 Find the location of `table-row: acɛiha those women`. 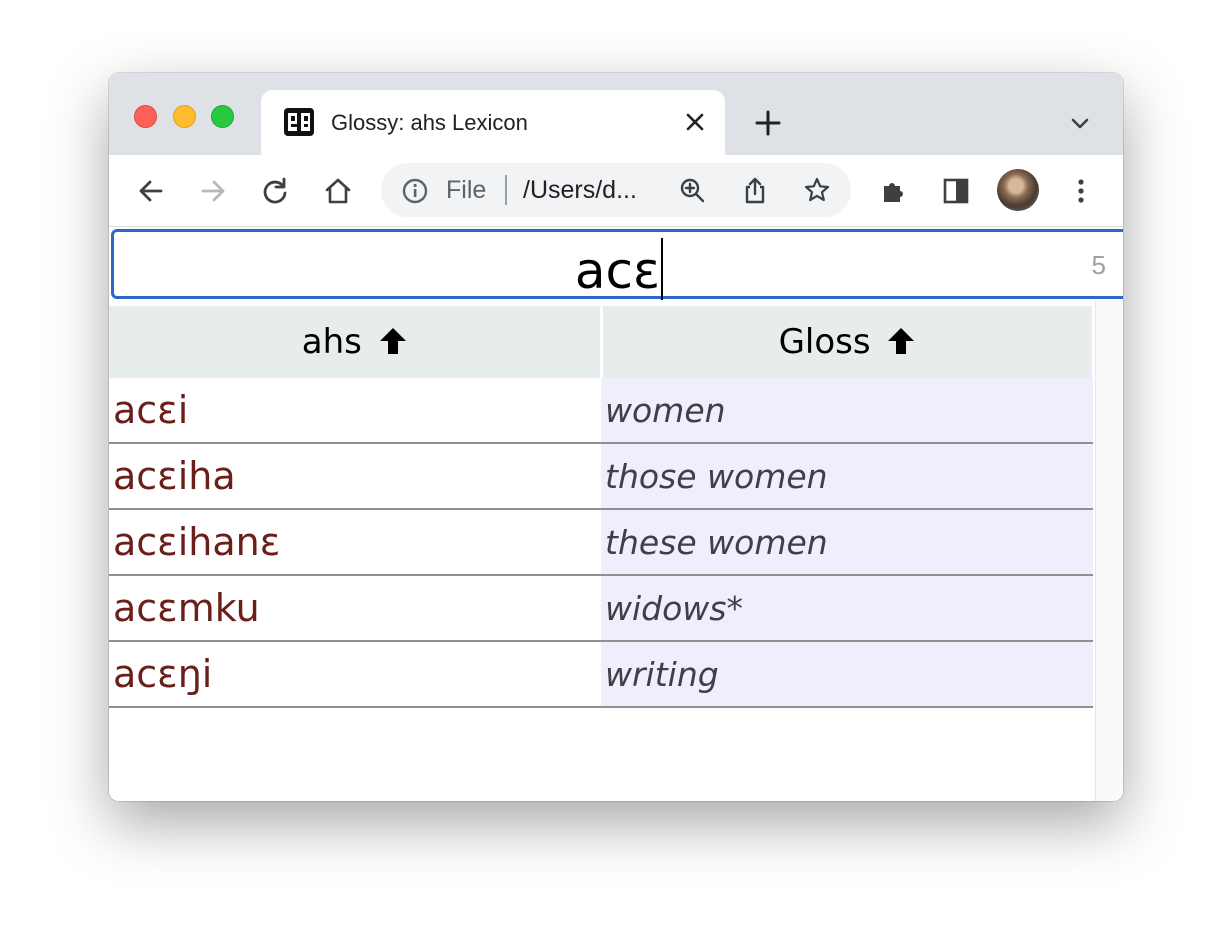

table-row: acɛiha those women is located at coordinates (601, 476).